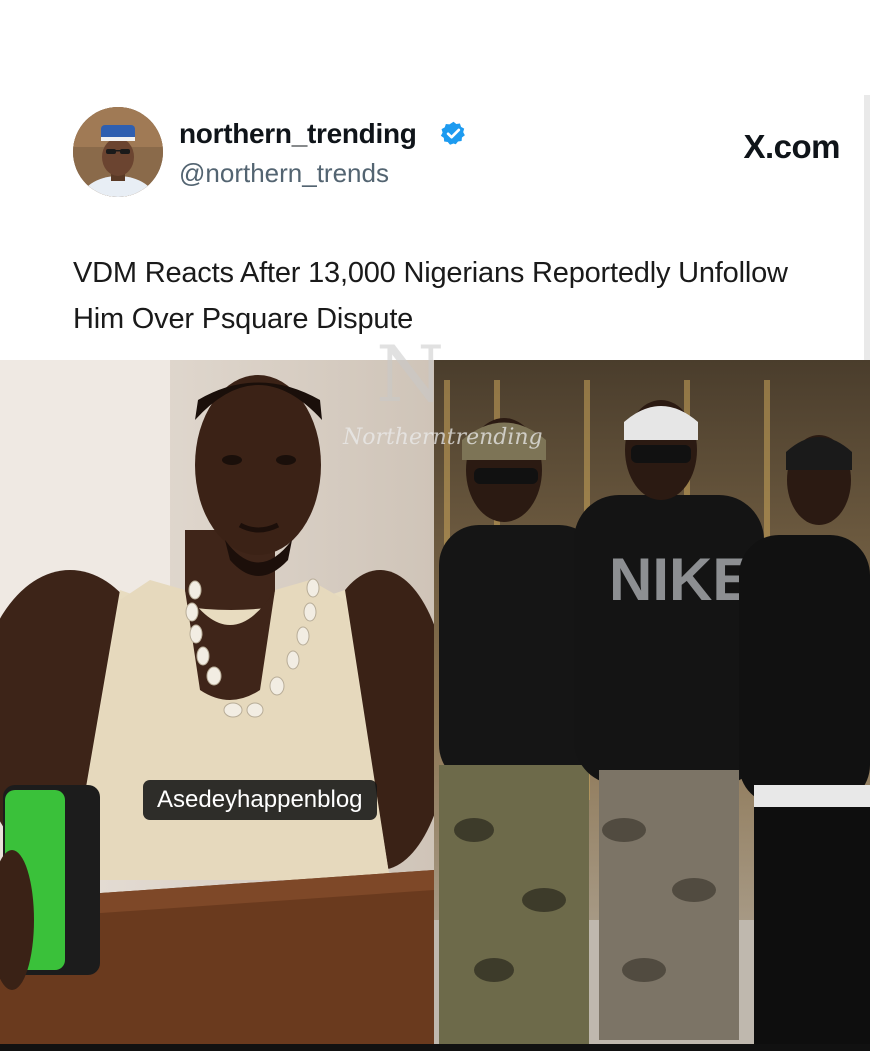 This screenshot has width=870, height=1051. What do you see at coordinates (791, 146) in the screenshot?
I see `source-label: X.com` at bounding box center [791, 146].